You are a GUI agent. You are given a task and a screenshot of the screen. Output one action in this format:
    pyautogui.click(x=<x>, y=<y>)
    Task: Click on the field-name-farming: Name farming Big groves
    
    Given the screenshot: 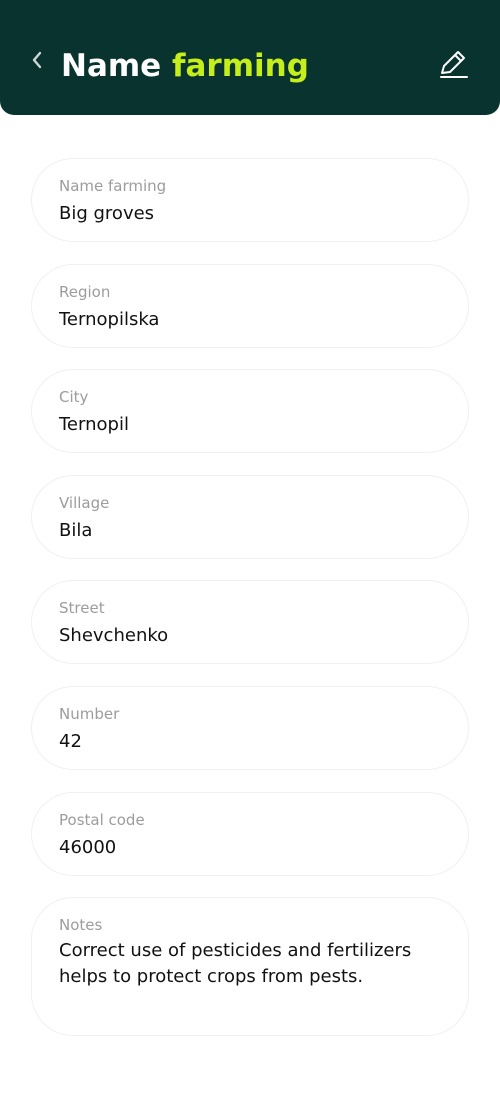 What is the action you would take?
    pyautogui.click(x=250, y=200)
    